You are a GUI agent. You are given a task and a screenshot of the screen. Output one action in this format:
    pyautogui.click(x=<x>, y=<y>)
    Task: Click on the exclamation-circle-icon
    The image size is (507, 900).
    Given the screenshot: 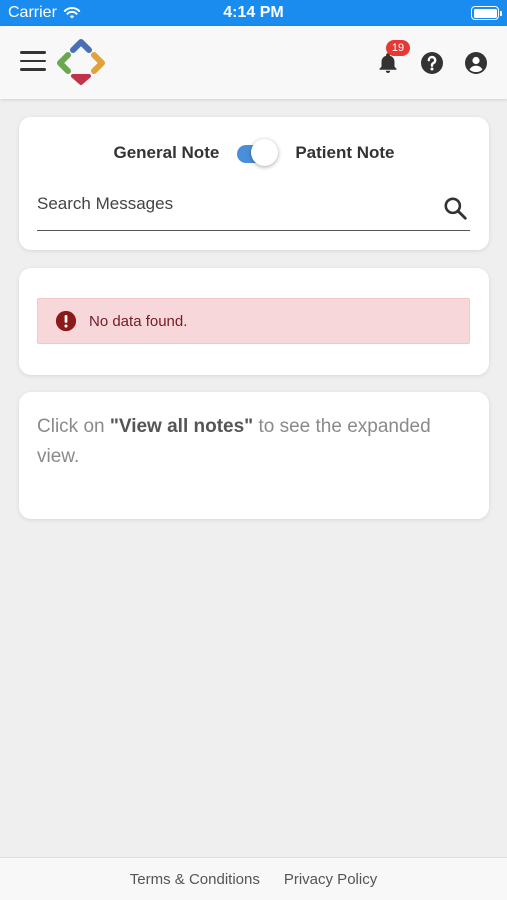 What is the action you would take?
    pyautogui.click(x=66, y=321)
    